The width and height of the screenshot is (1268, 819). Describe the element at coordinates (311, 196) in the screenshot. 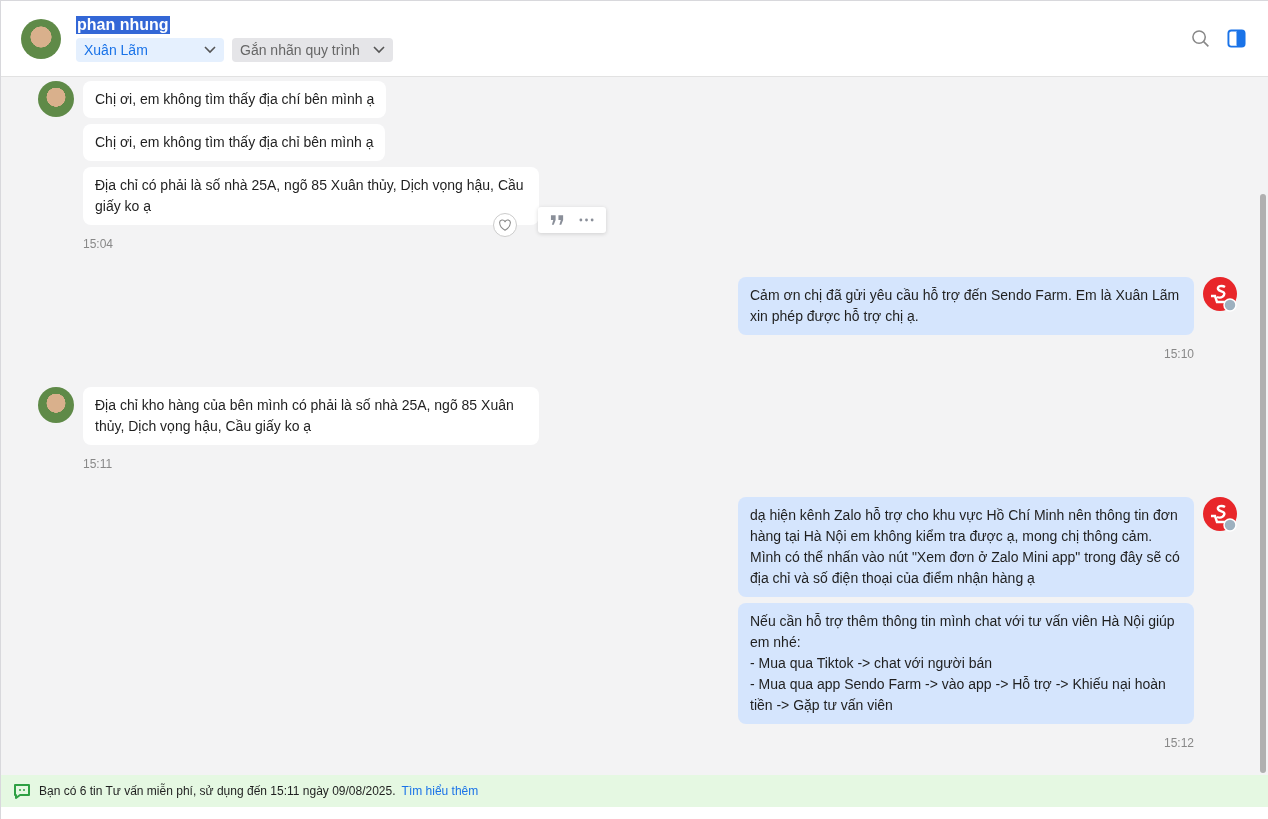

I see `message-bubble: Địa chỉ có phải là số nhà 25A, ngõ 85 Xuân thủy, Dịch vọng hậu, Cầu giấy ko ạ` at that location.